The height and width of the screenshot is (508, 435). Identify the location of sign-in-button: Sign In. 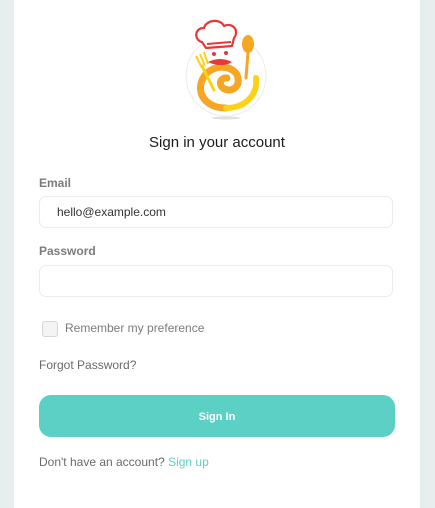
(217, 416).